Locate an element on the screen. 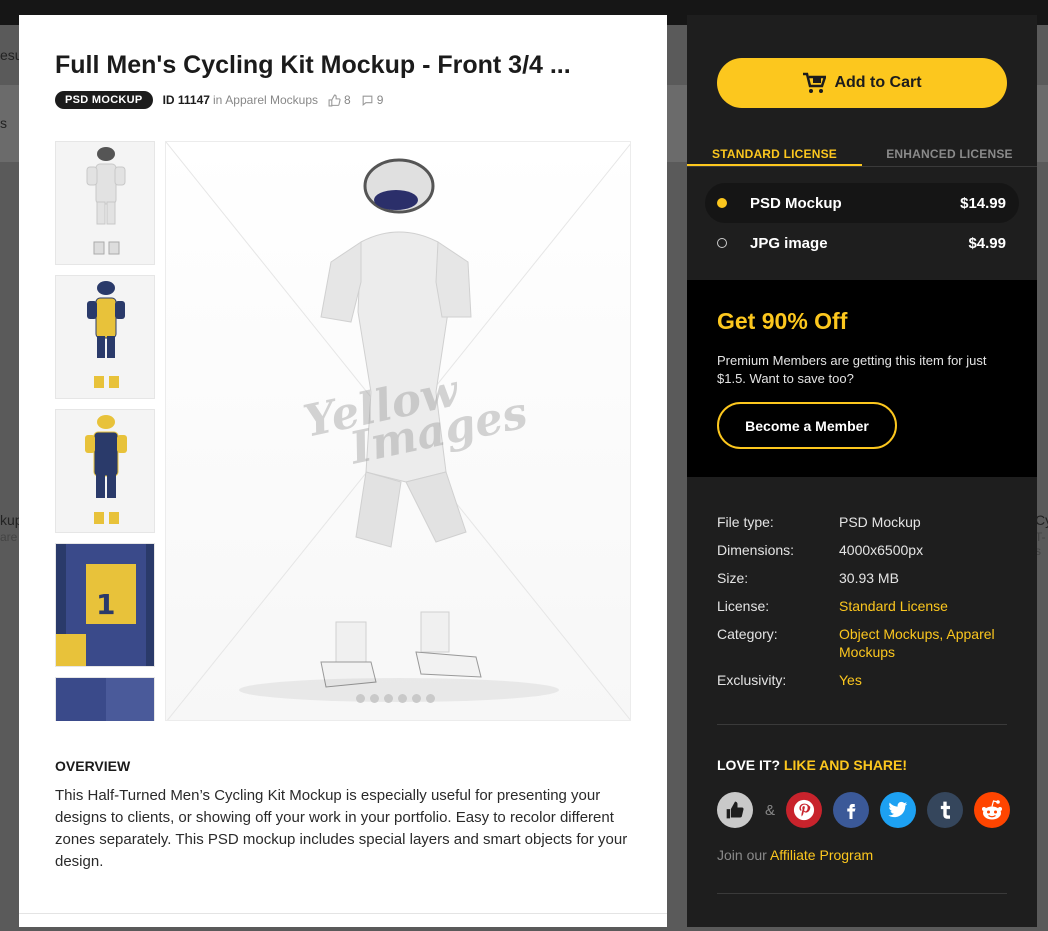 Image resolution: width=1048 pixels, height=931 pixels. info-row-file-type: File type: PSD Mockup is located at coordinates (867, 522).